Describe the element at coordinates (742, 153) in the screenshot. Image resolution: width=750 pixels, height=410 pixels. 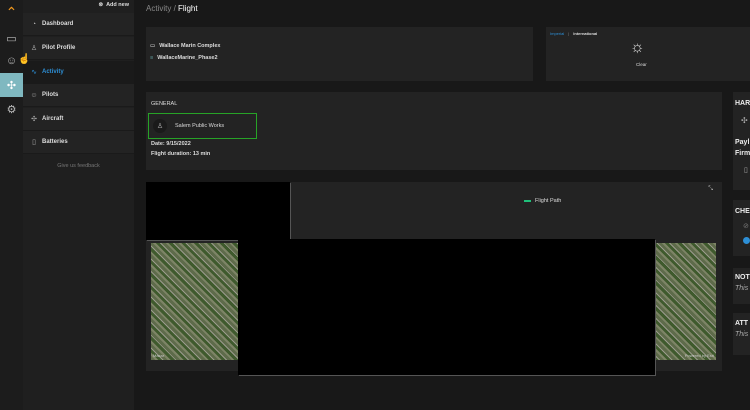
I see `firmware-label: Firm` at that location.